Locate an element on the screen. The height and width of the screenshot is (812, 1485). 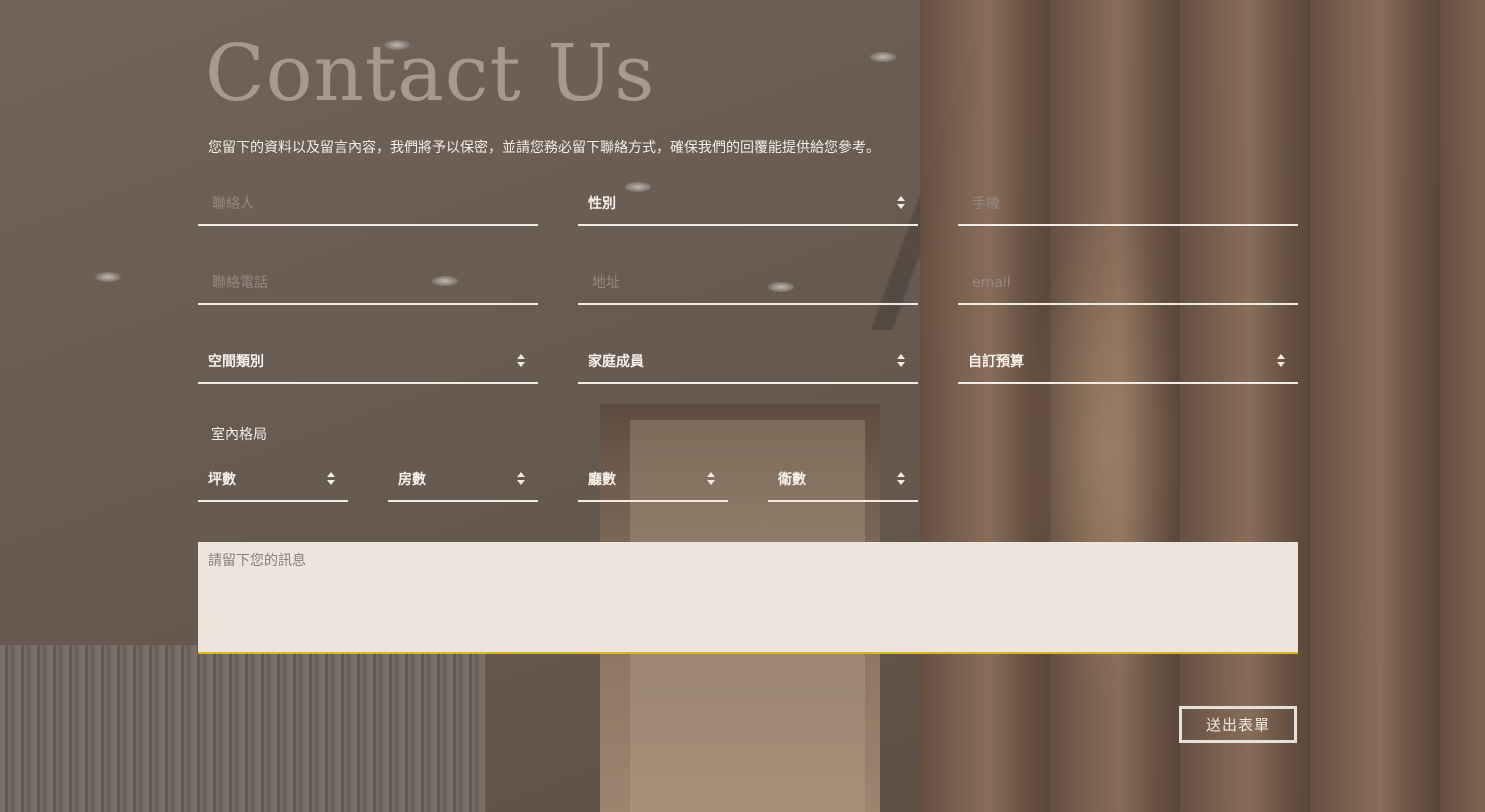
phone-input is located at coordinates (368, 286).